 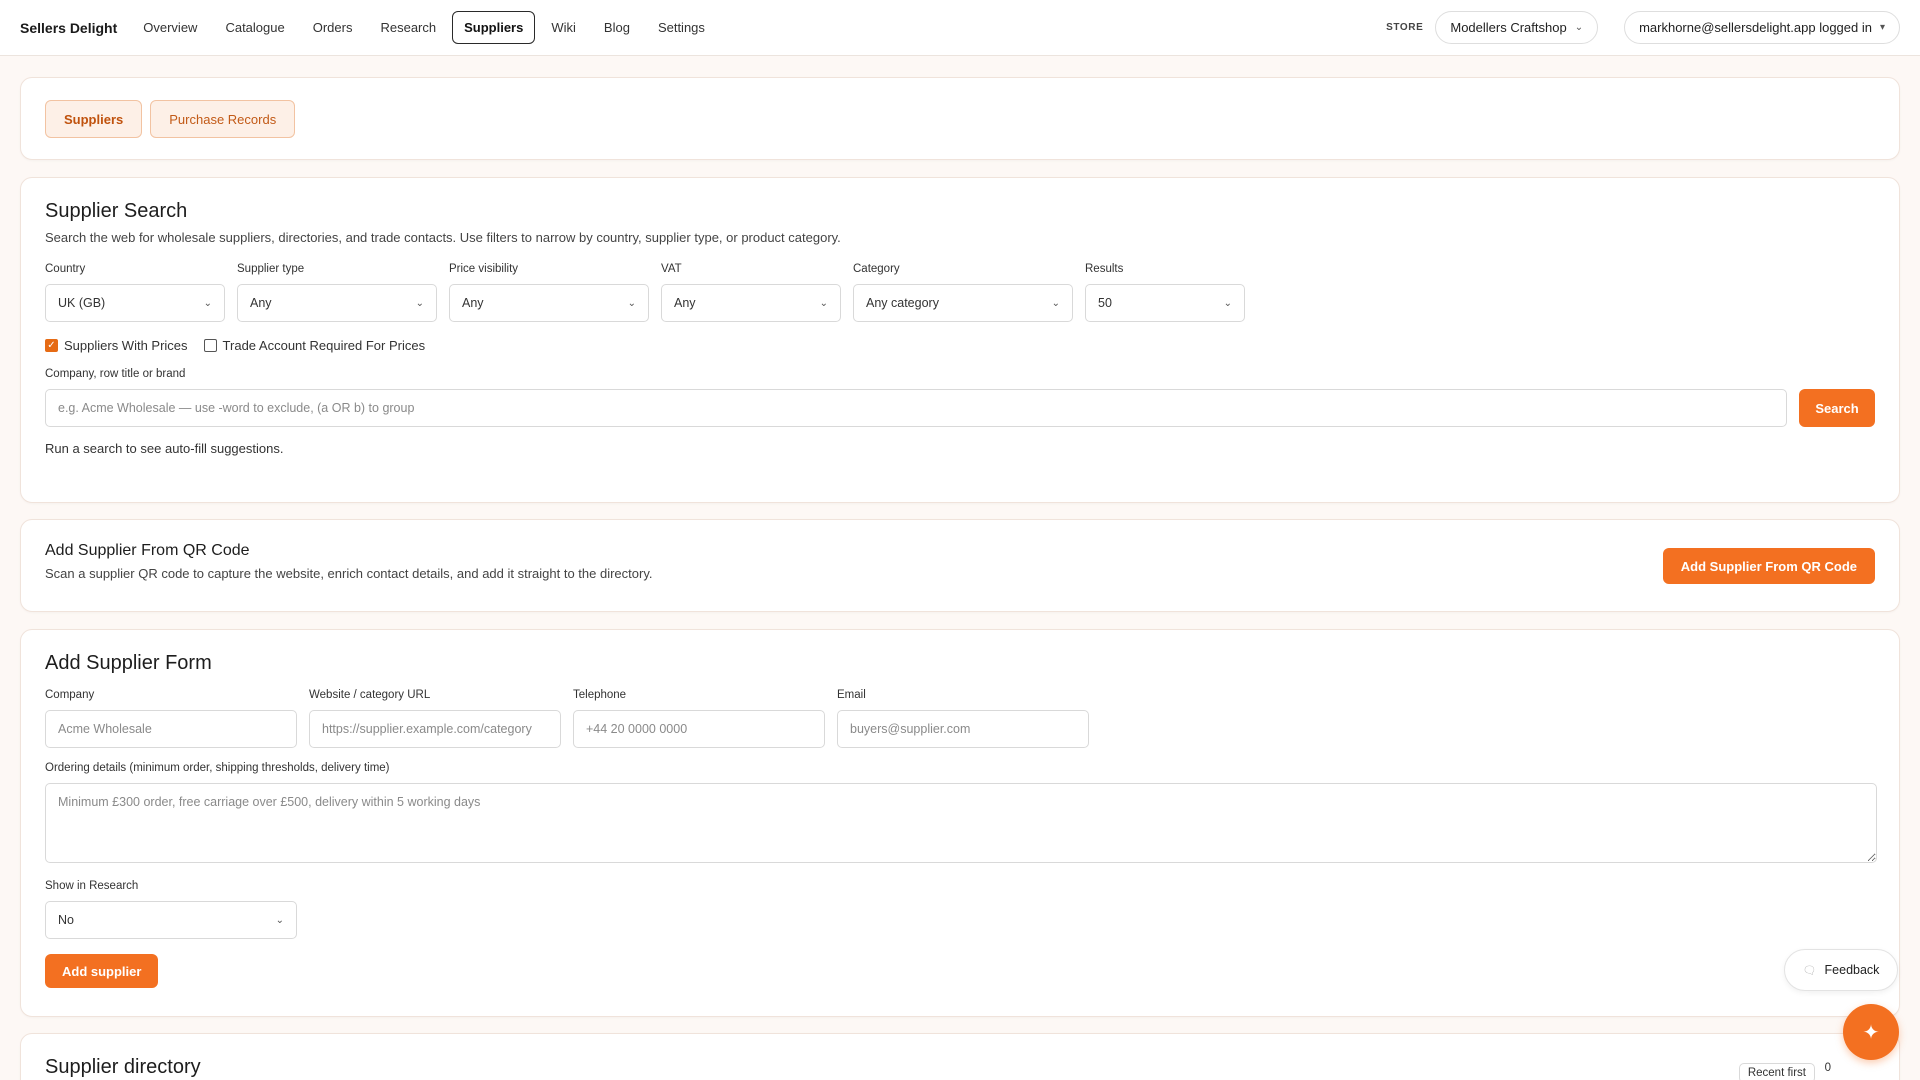 I want to click on filter-label: Results, so click(x=1104, y=269).